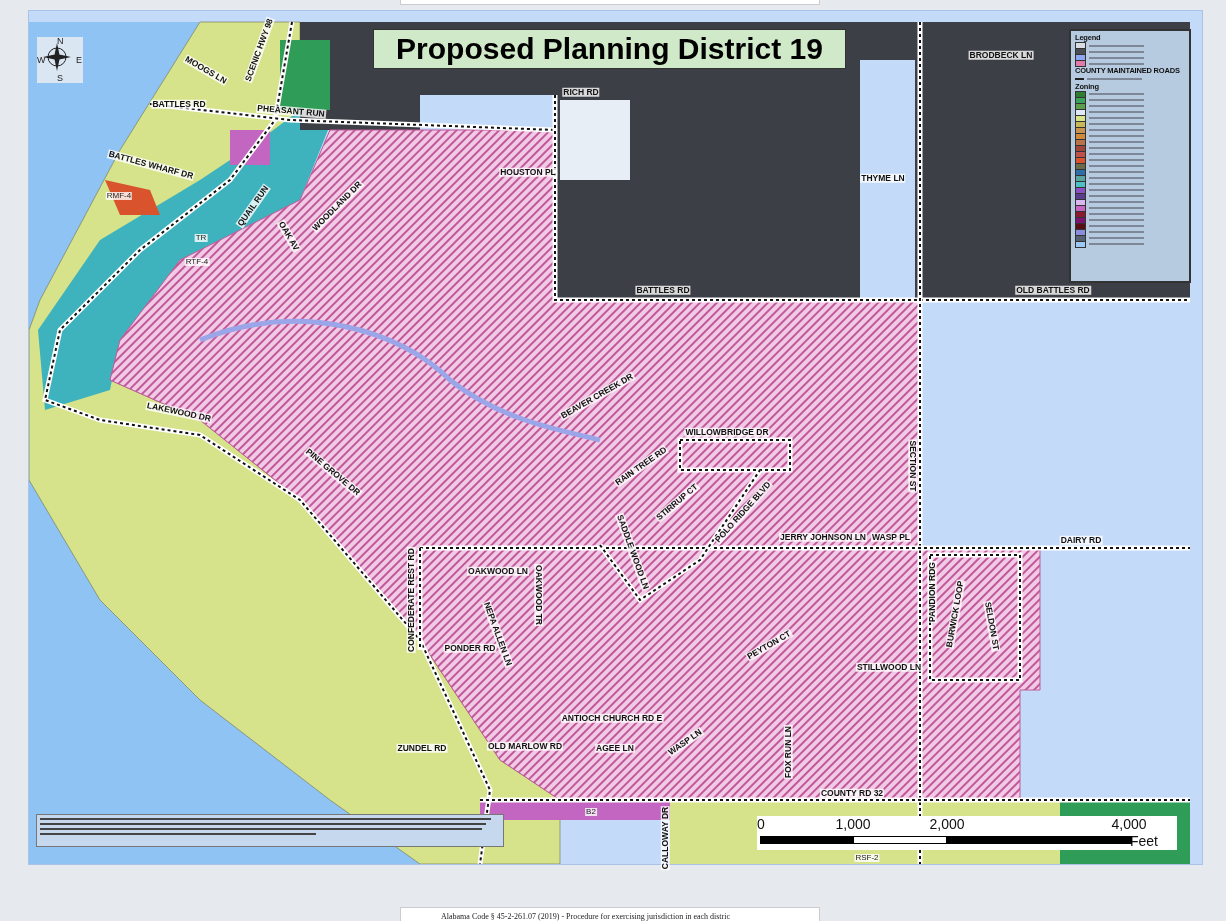 The image size is (1226, 921). I want to click on road-label: HOUSTON PL, so click(528, 172).